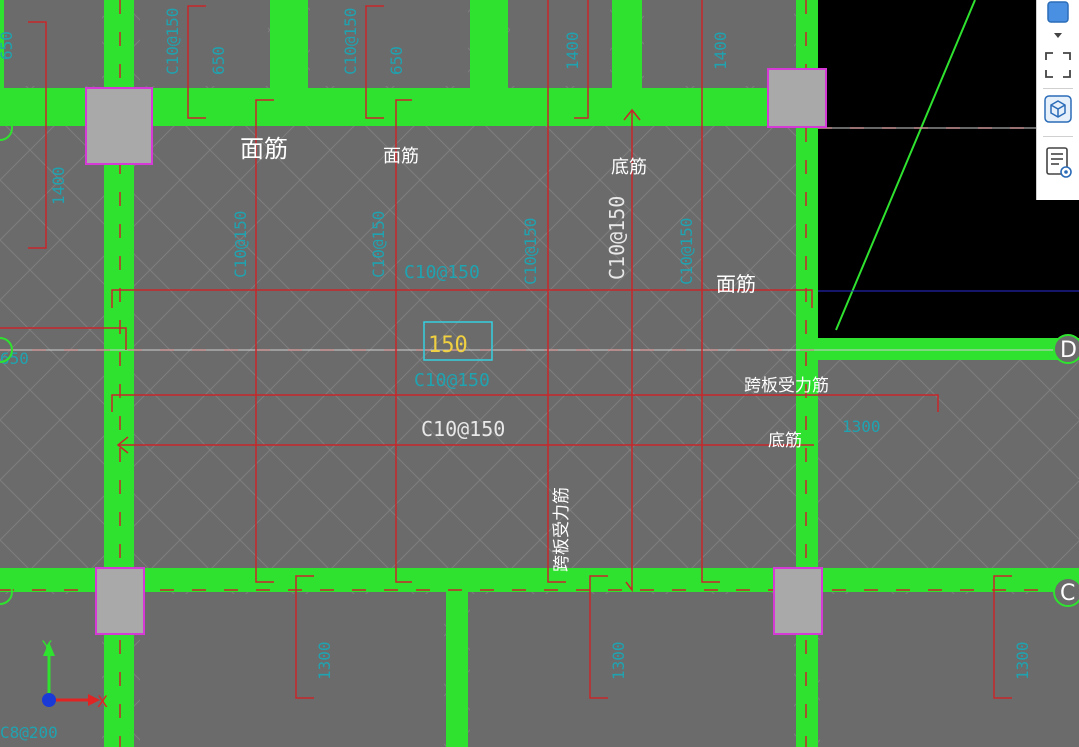 The width and height of the screenshot is (1079, 747). Describe the element at coordinates (1058, 109) in the screenshot. I see `3d-view-icon` at that location.